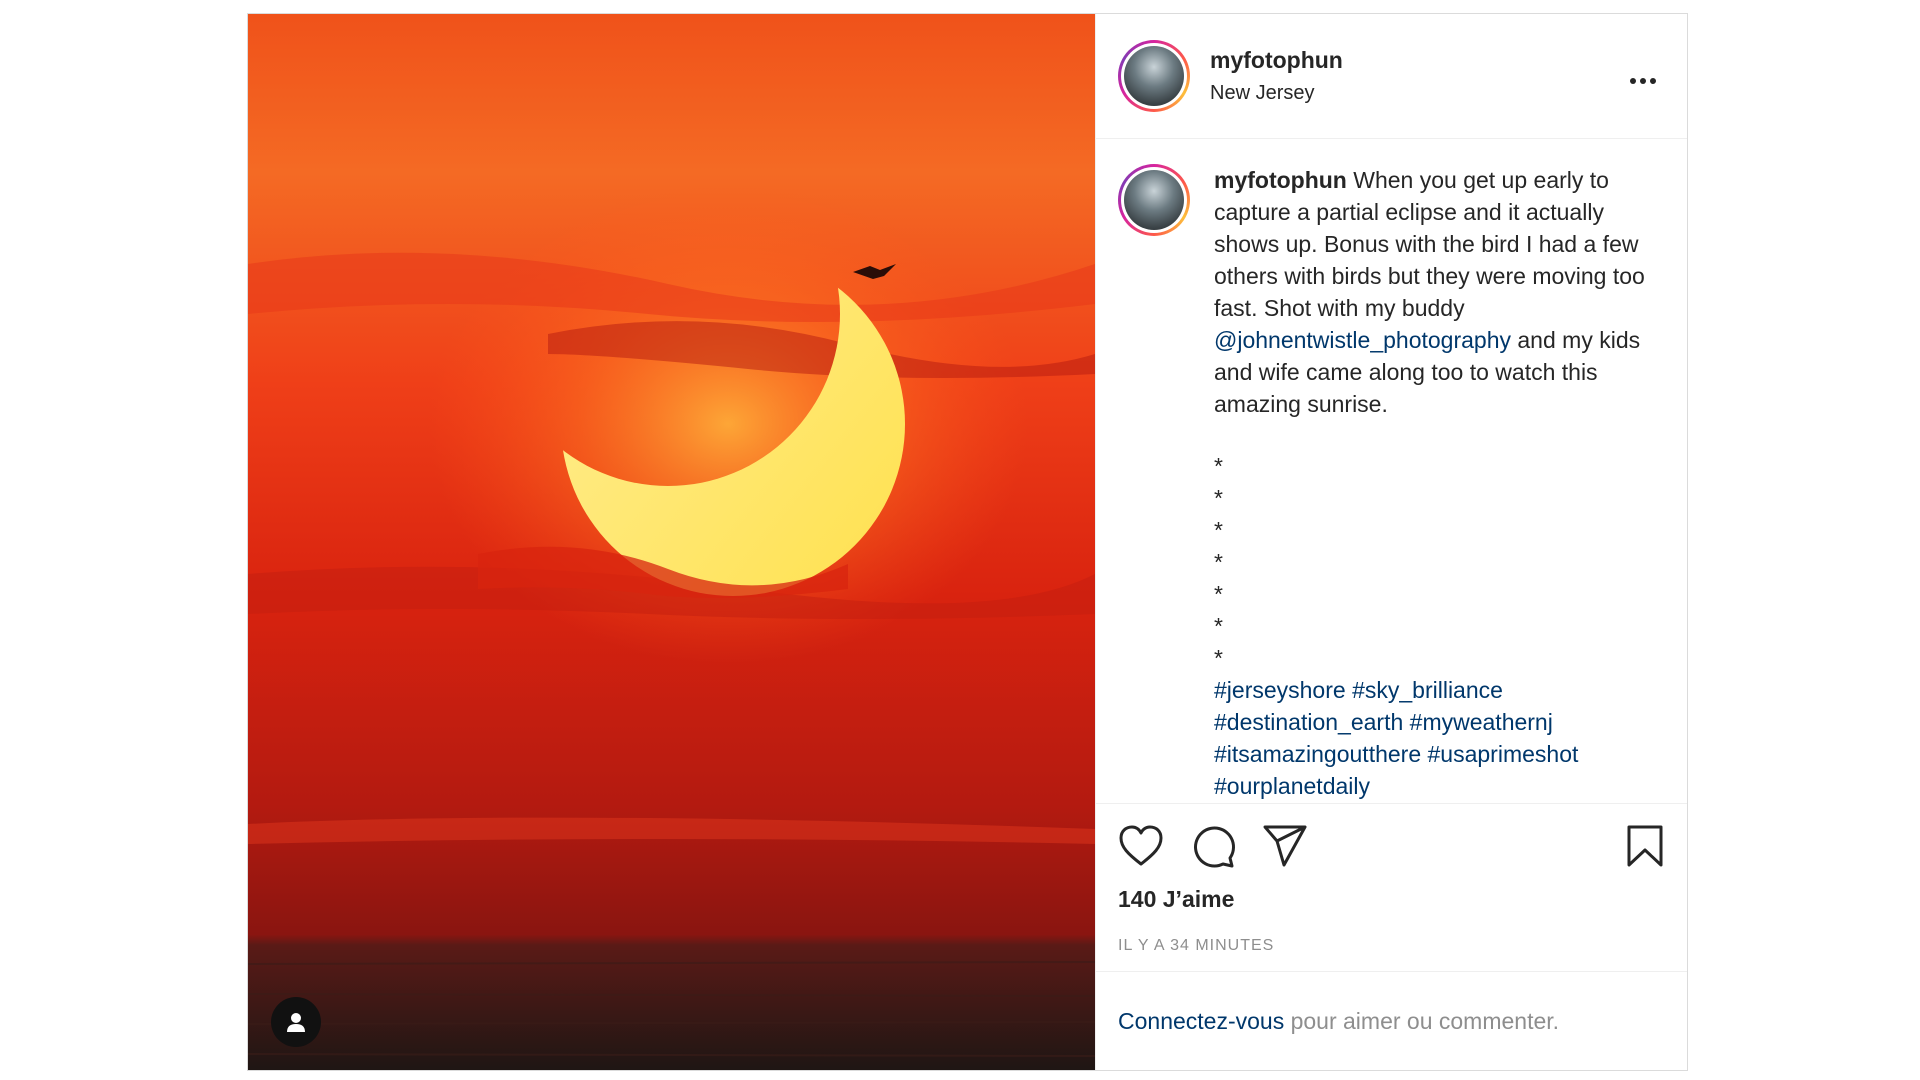  I want to click on hashtag-link: #itsamazingoutthere, so click(1317, 754).